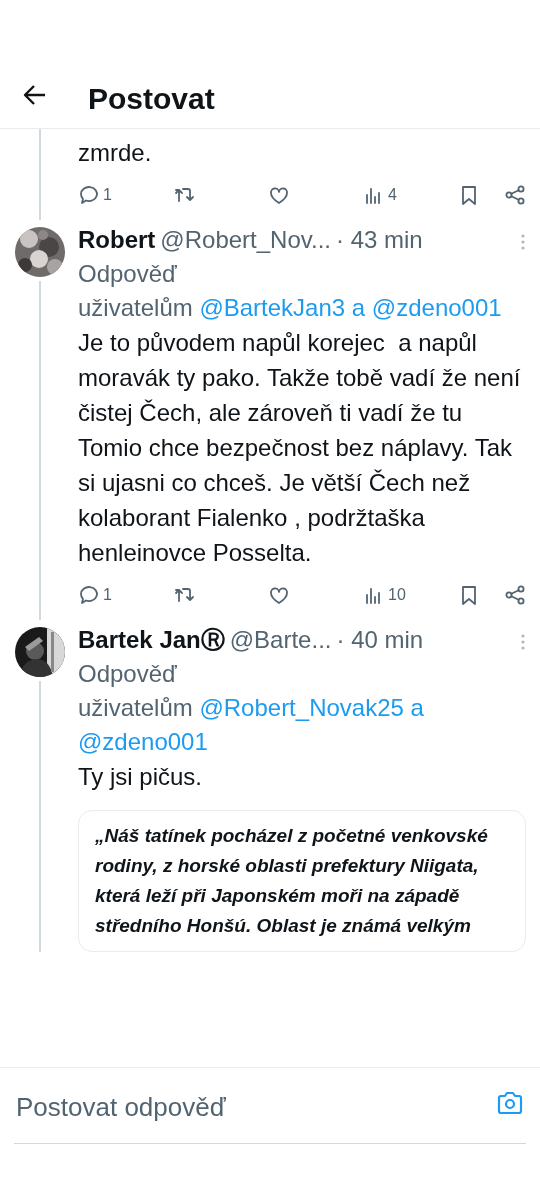  I want to click on user-name: Bartek JanⓇ, so click(151, 640).